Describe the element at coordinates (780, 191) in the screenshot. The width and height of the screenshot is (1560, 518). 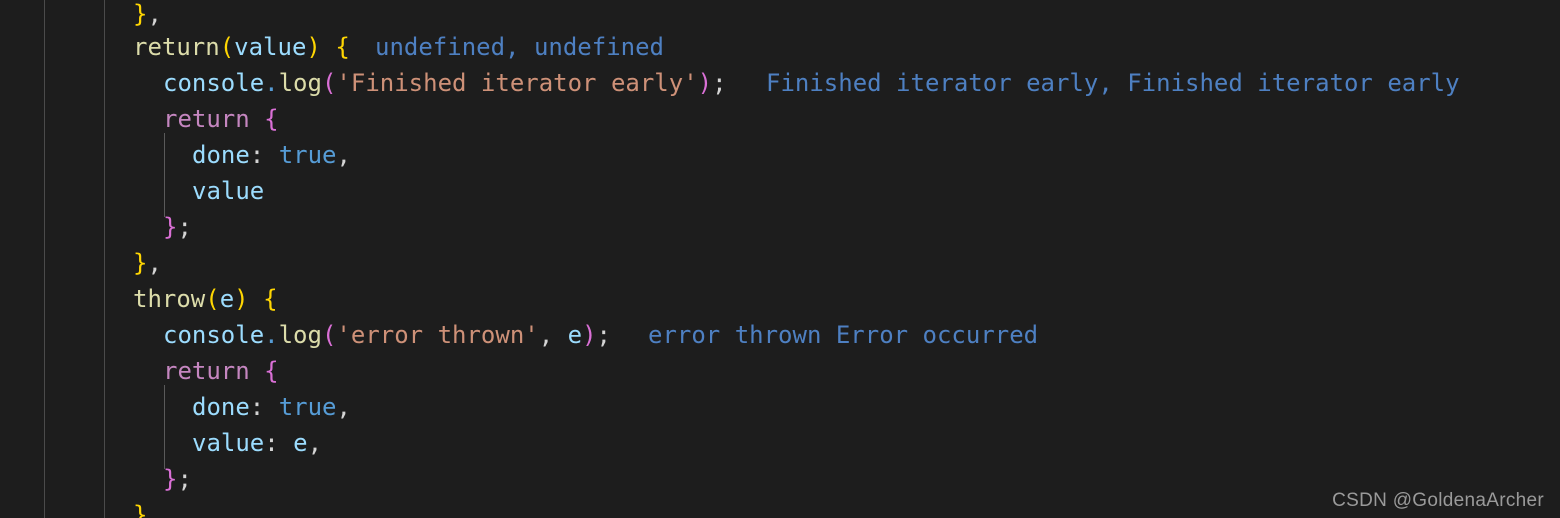
I see `code-line: value` at that location.